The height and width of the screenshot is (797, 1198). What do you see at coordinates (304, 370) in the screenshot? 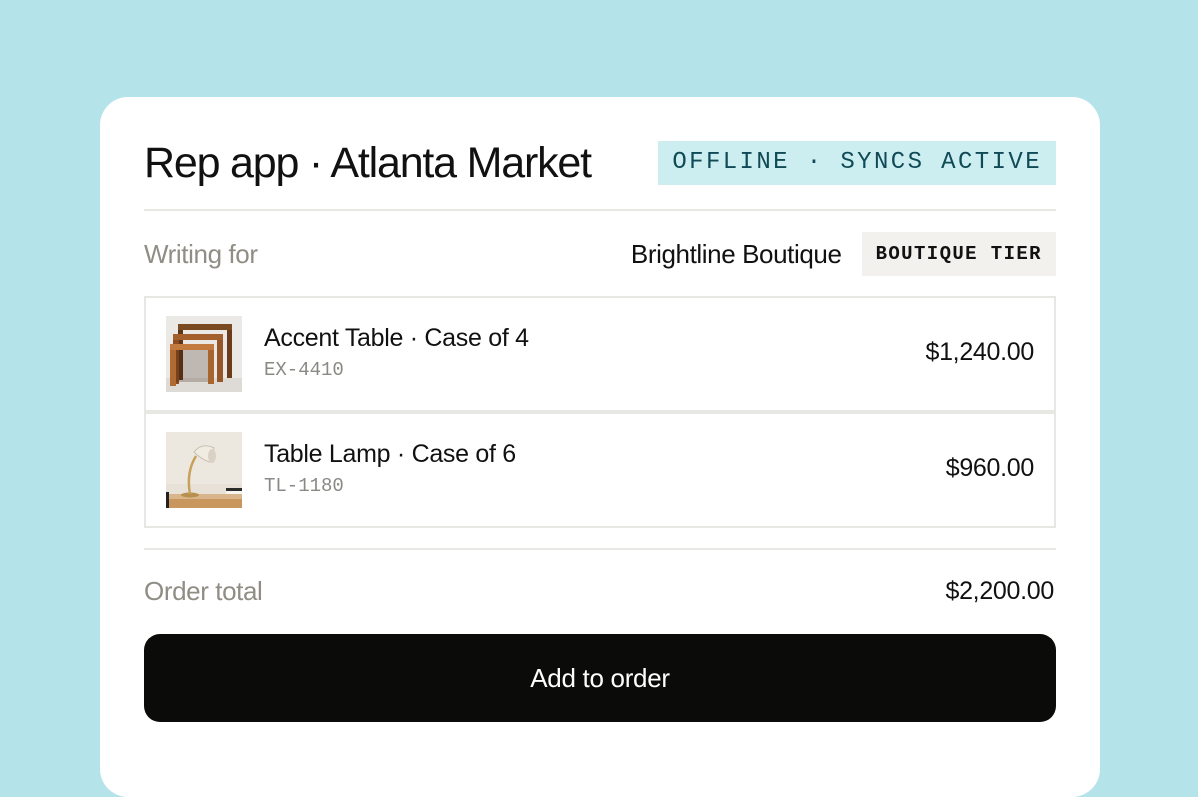
I see `item-sku: EX-4410` at bounding box center [304, 370].